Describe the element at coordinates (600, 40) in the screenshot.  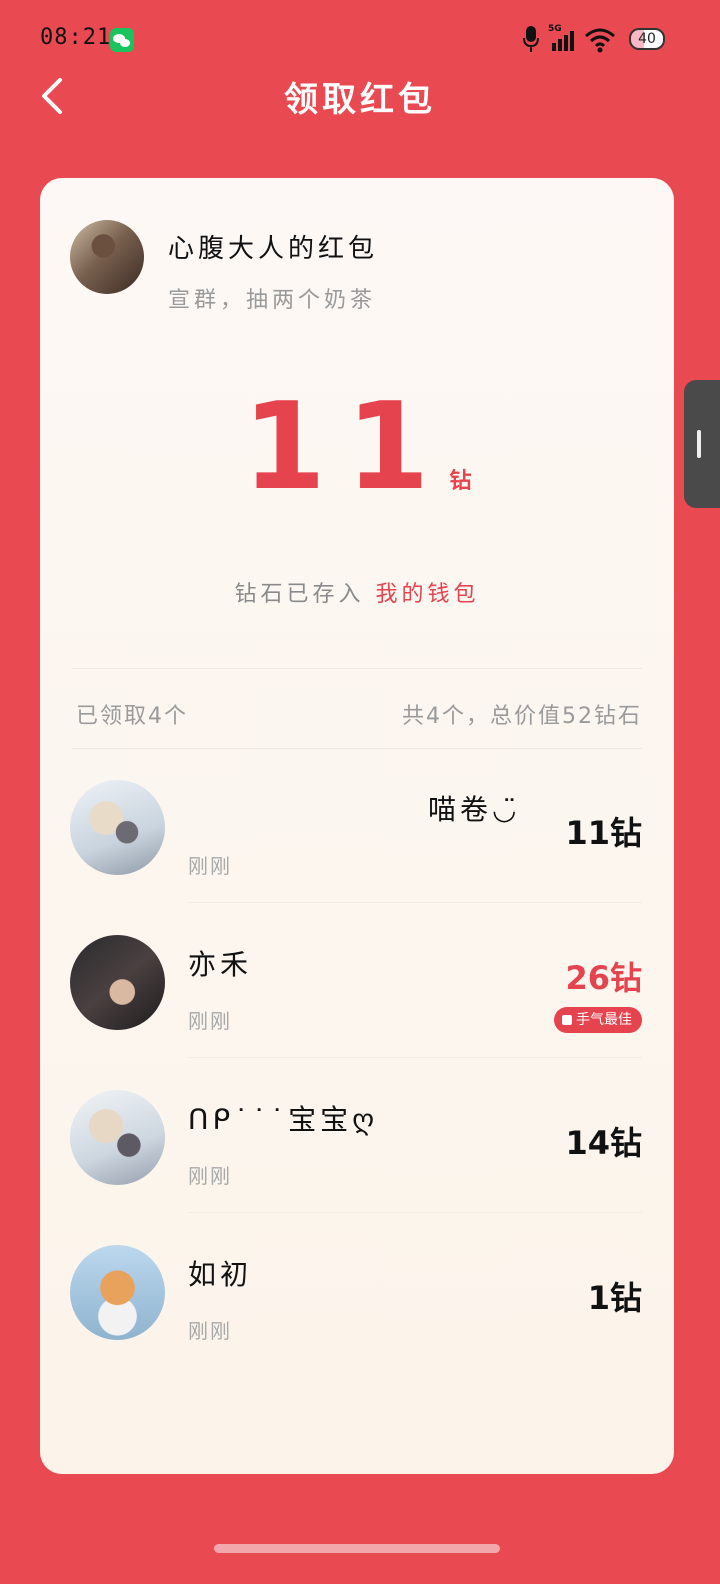
I see `wifi-icon` at that location.